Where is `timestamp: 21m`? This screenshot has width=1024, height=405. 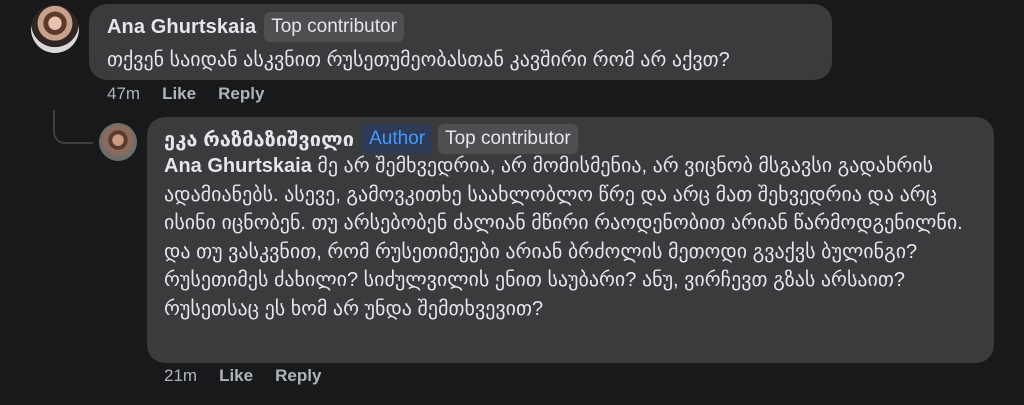
timestamp: 21m is located at coordinates (180, 376).